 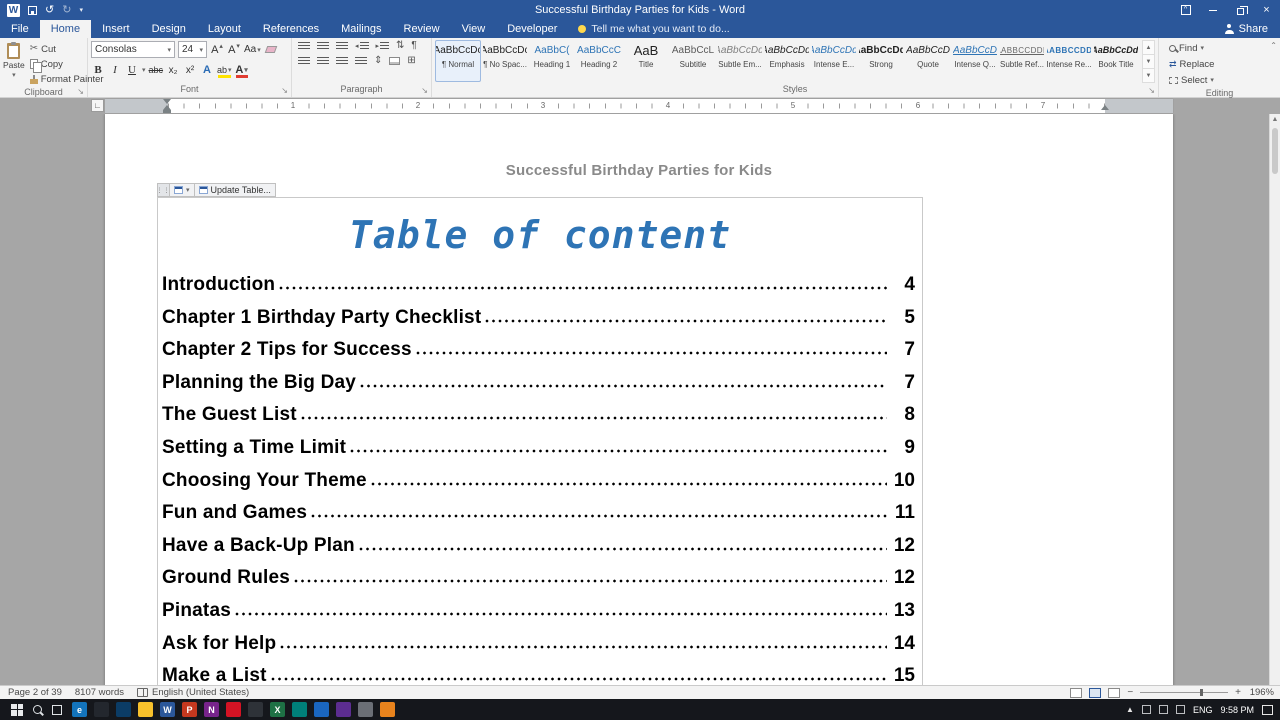 What do you see at coordinates (57, 709) in the screenshot?
I see `task-view-icon` at bounding box center [57, 709].